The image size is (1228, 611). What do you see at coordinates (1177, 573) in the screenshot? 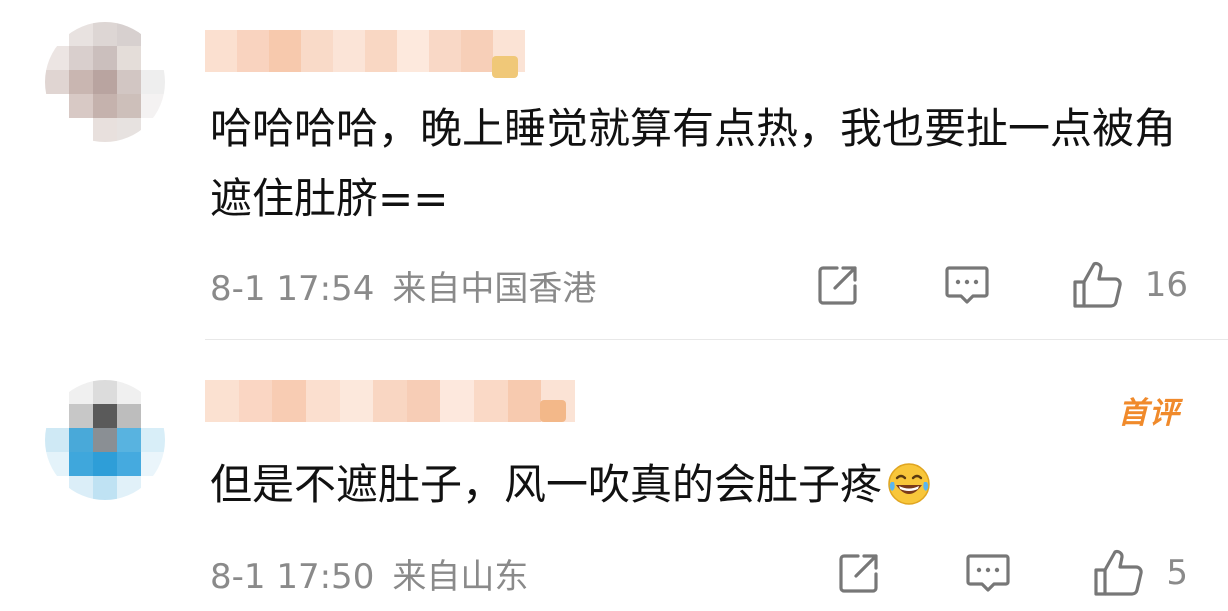
I see `like-count: 5` at bounding box center [1177, 573].